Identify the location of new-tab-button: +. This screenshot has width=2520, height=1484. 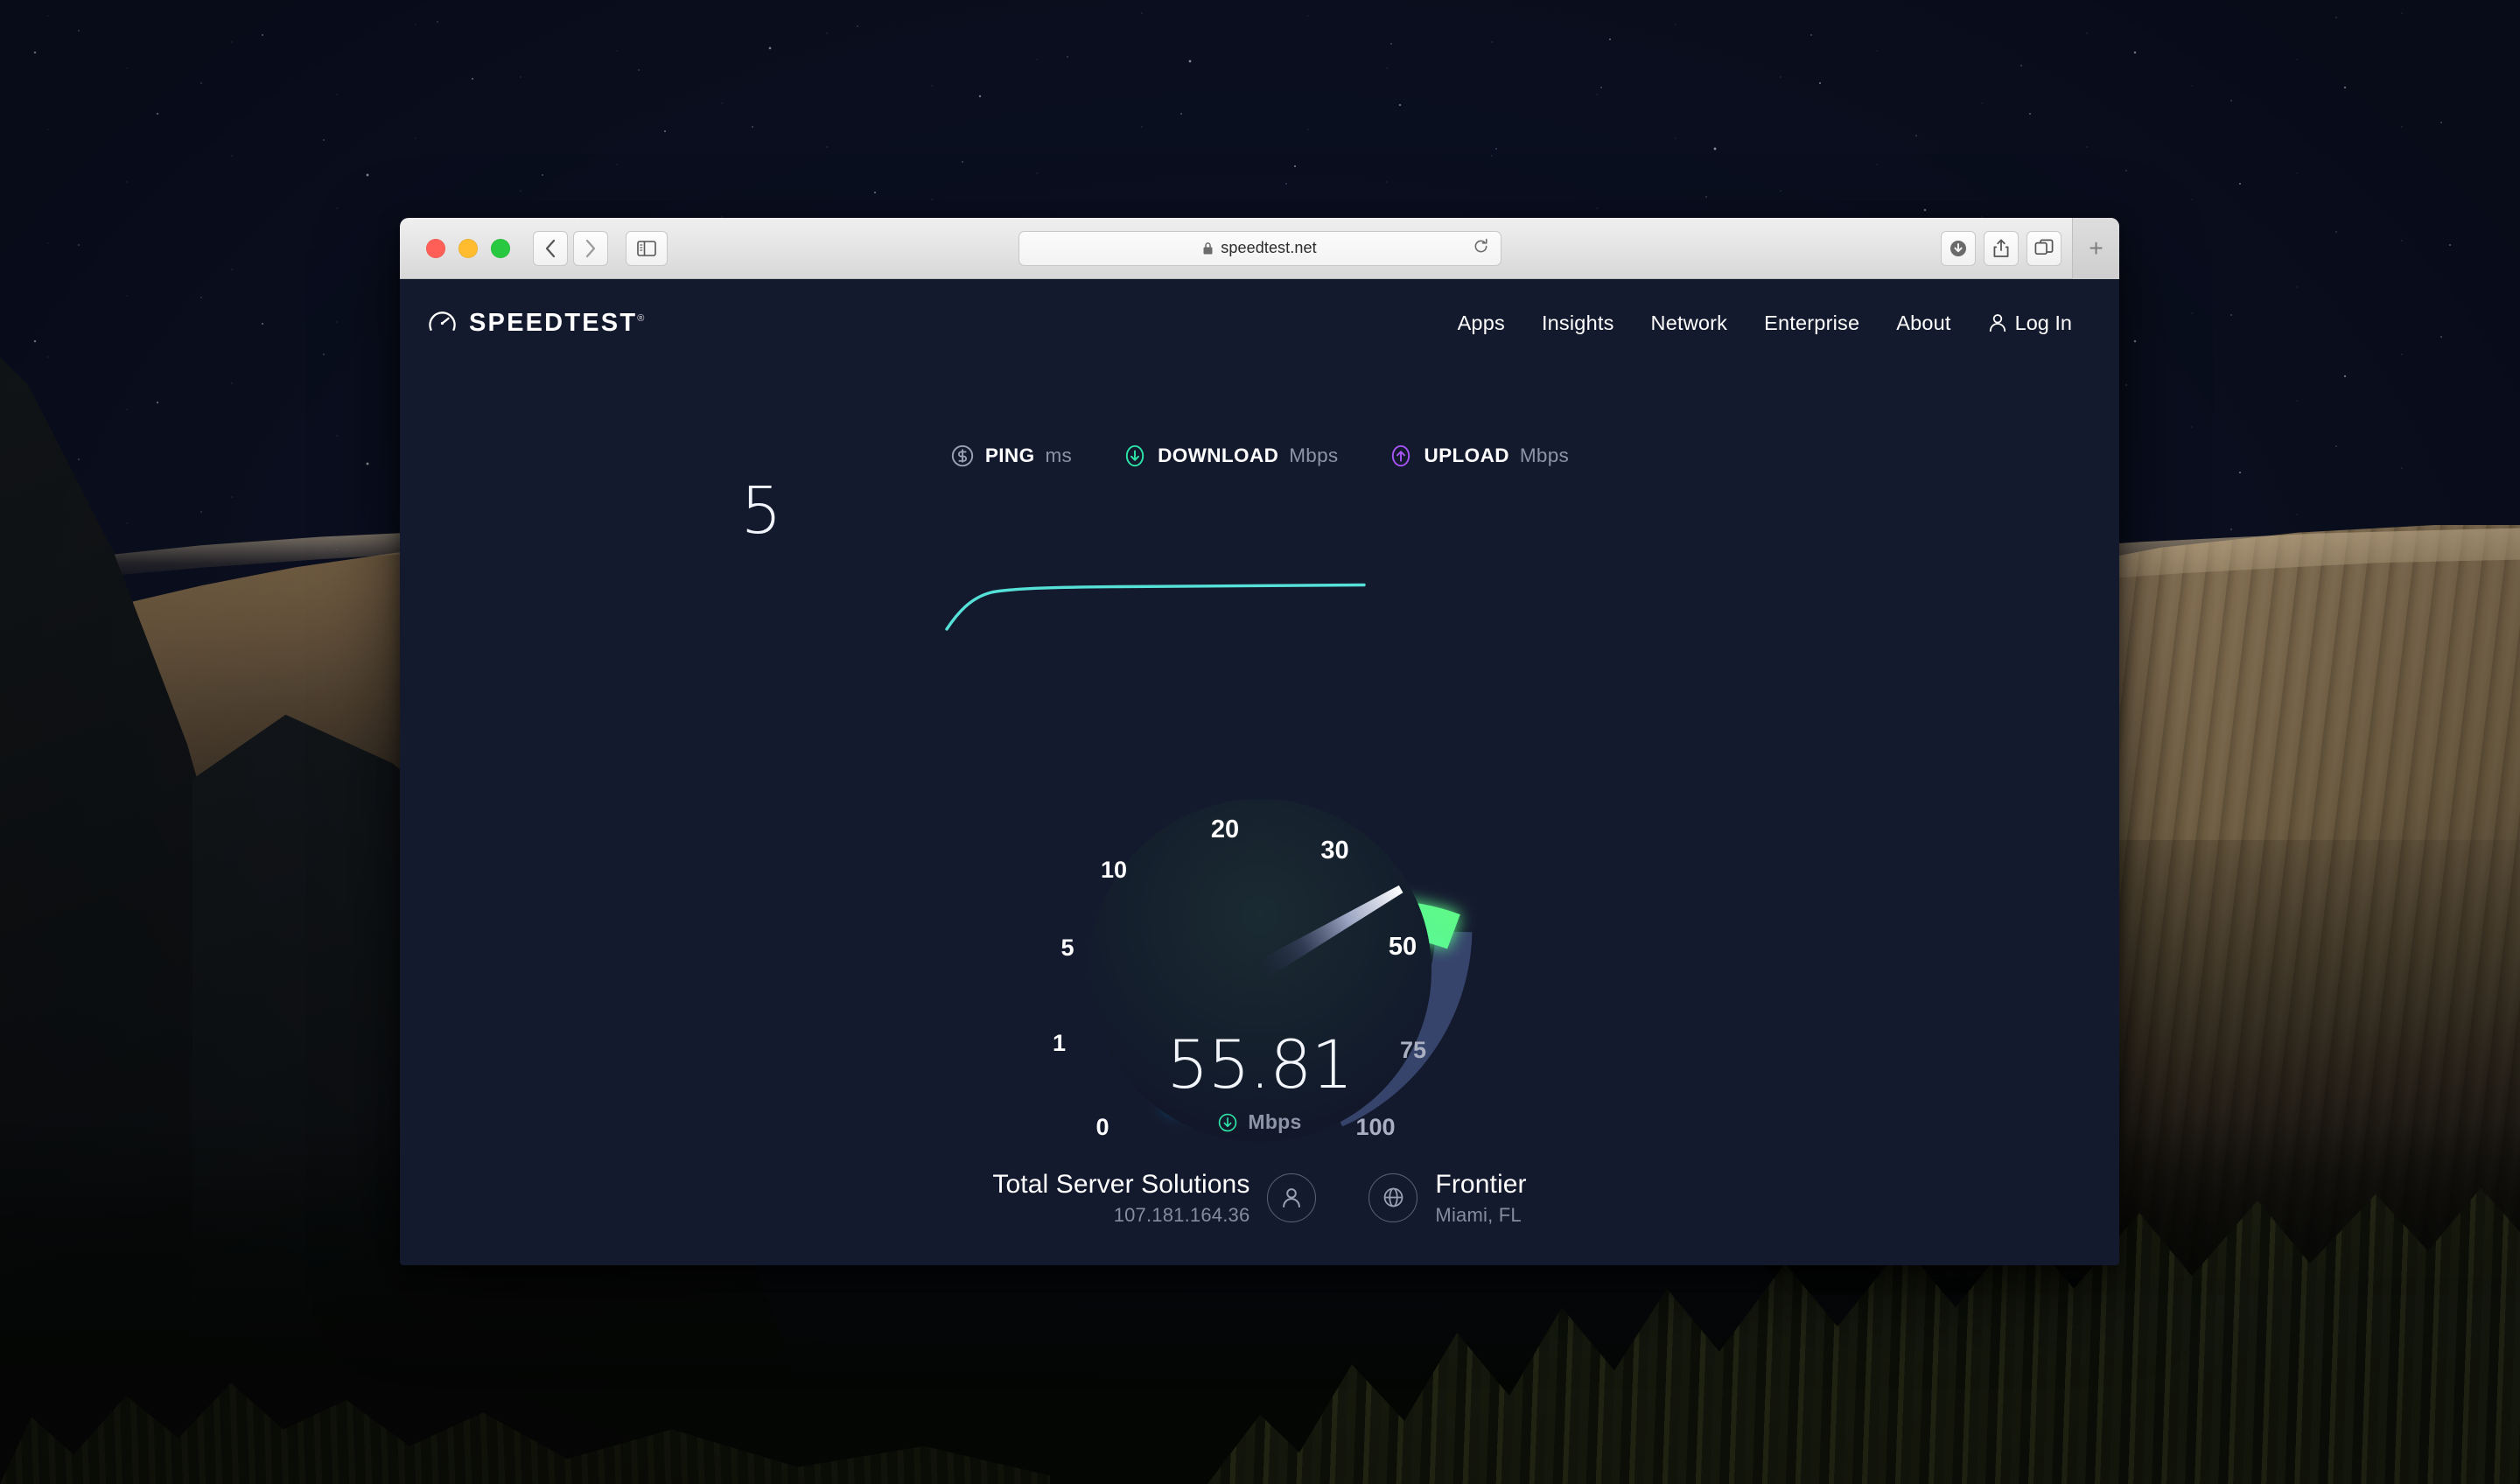
(2095, 248).